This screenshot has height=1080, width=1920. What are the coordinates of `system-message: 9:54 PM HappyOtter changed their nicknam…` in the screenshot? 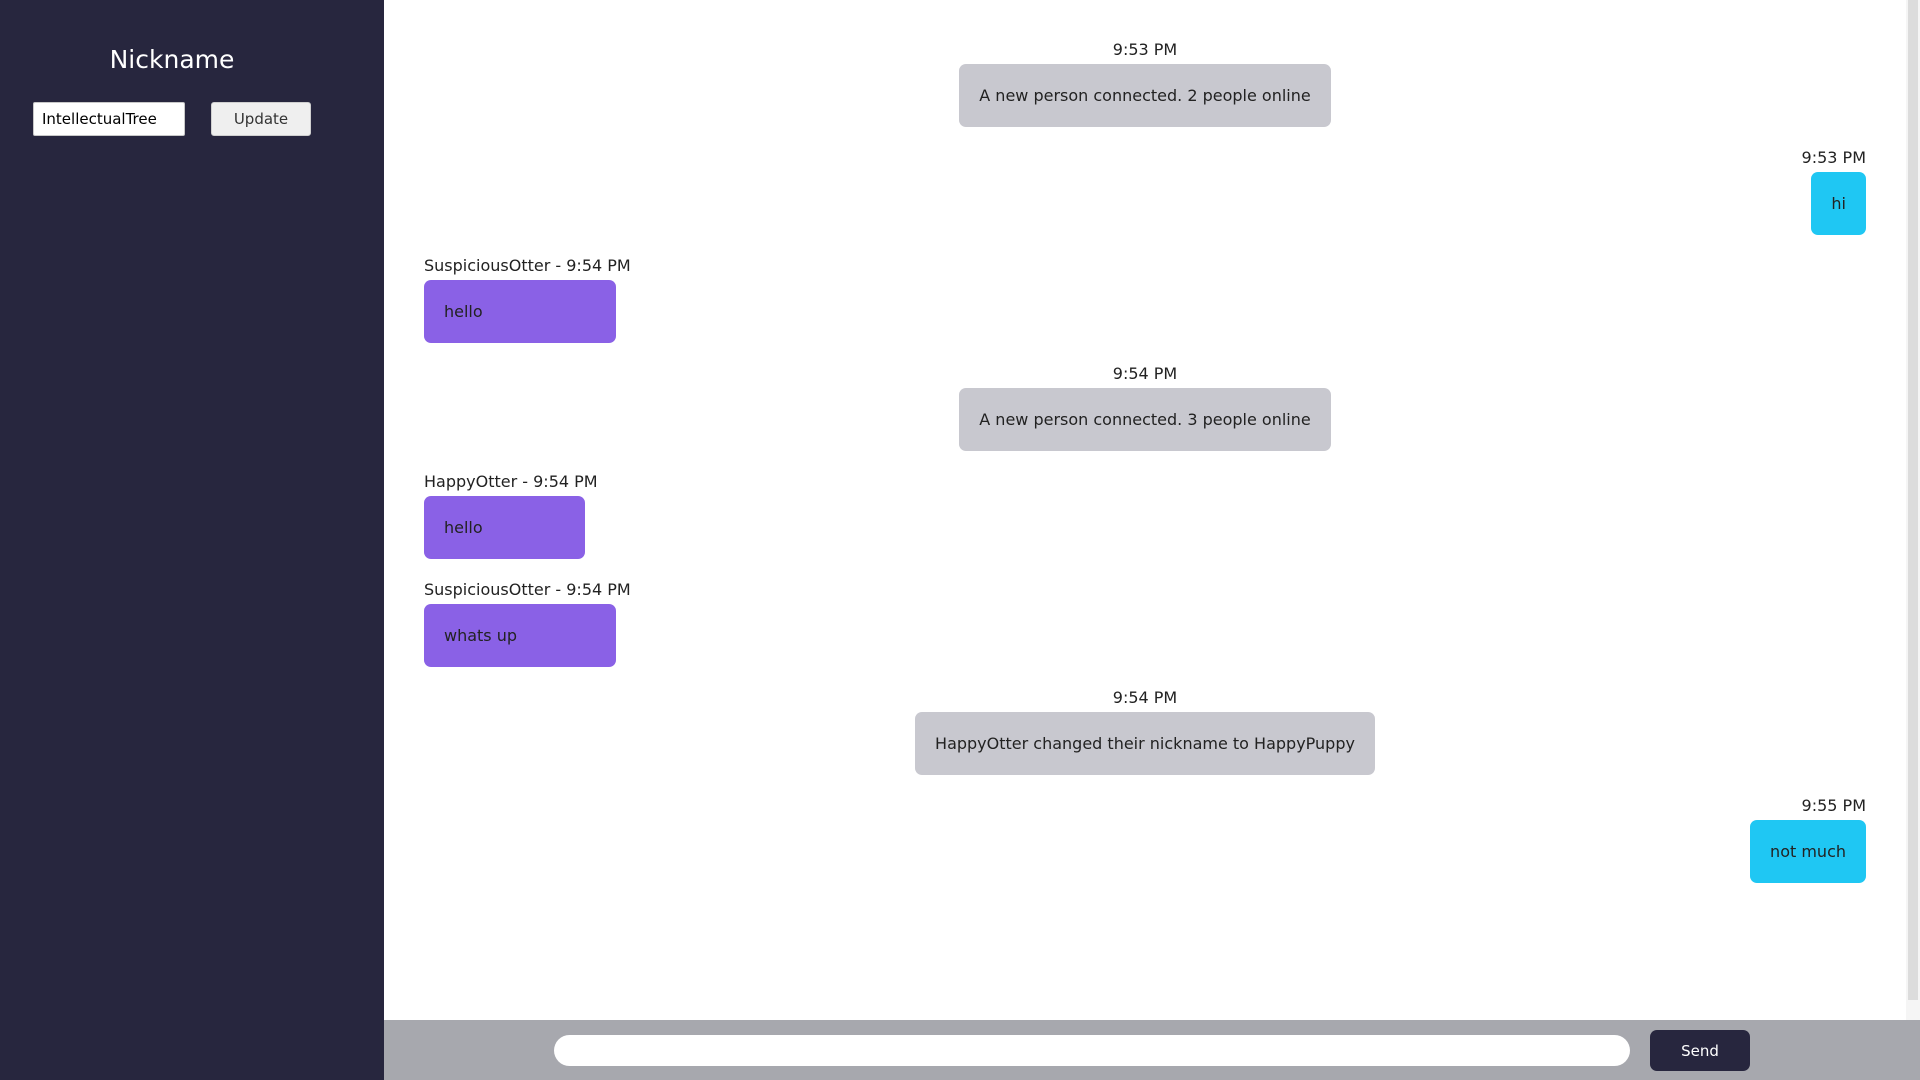 It's located at (1145, 731).